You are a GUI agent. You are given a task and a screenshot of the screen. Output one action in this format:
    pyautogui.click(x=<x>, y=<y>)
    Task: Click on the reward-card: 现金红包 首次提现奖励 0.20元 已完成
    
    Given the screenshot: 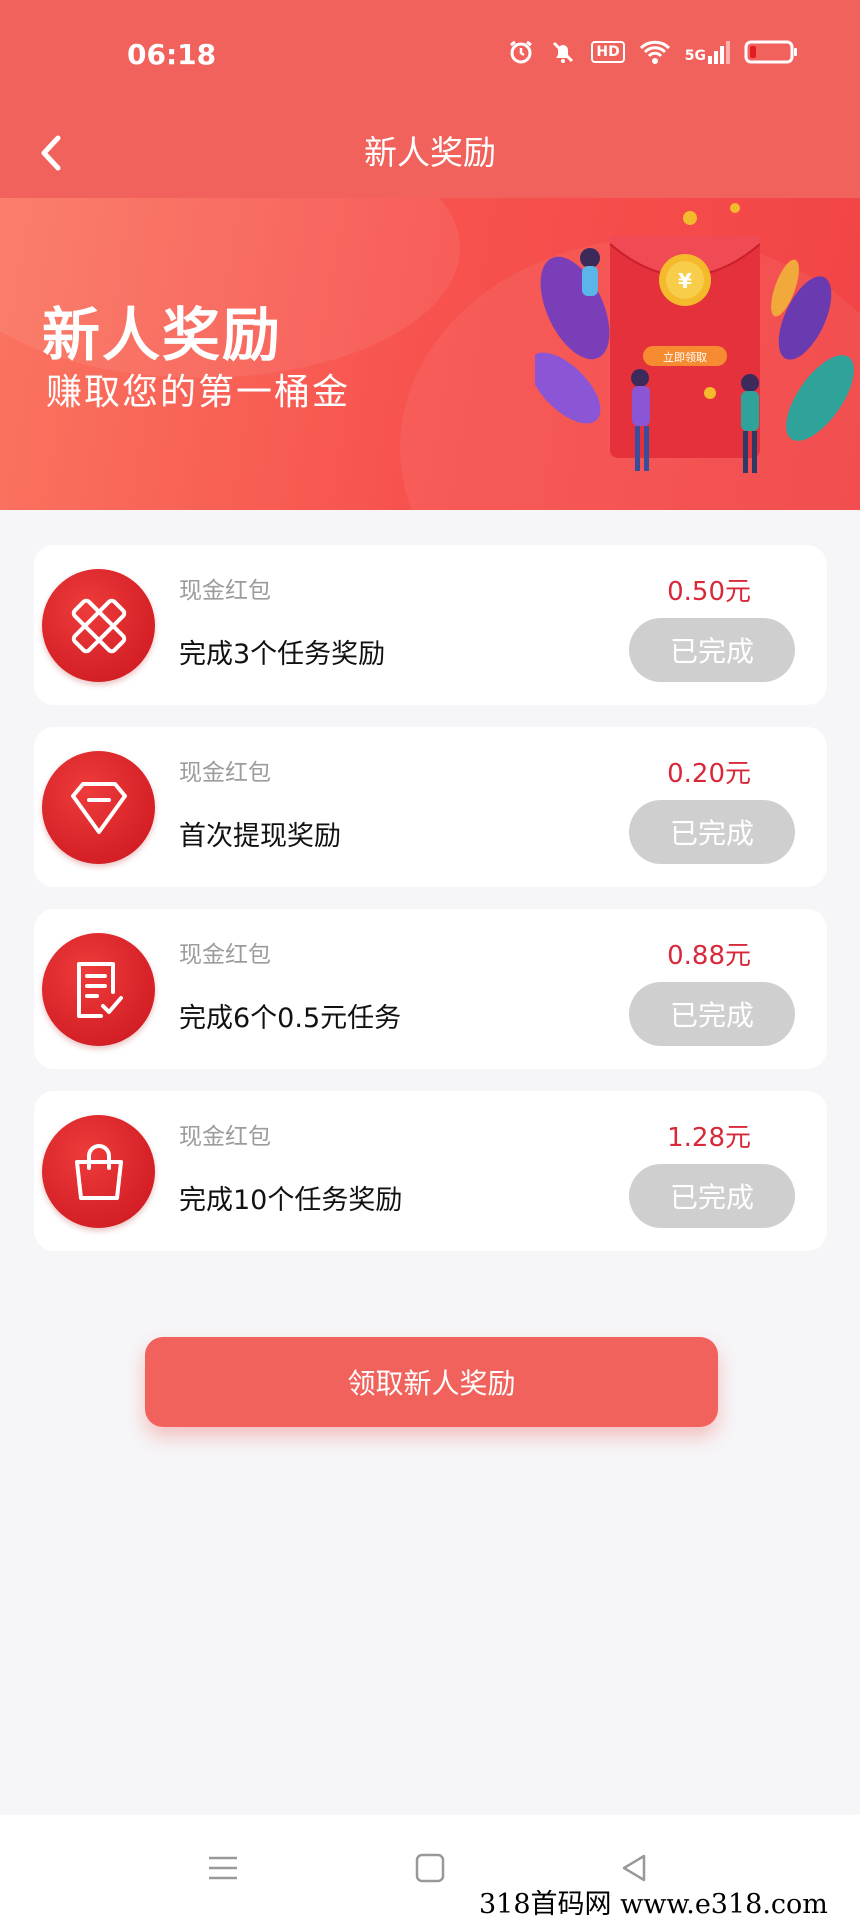 What is the action you would take?
    pyautogui.click(x=430, y=807)
    